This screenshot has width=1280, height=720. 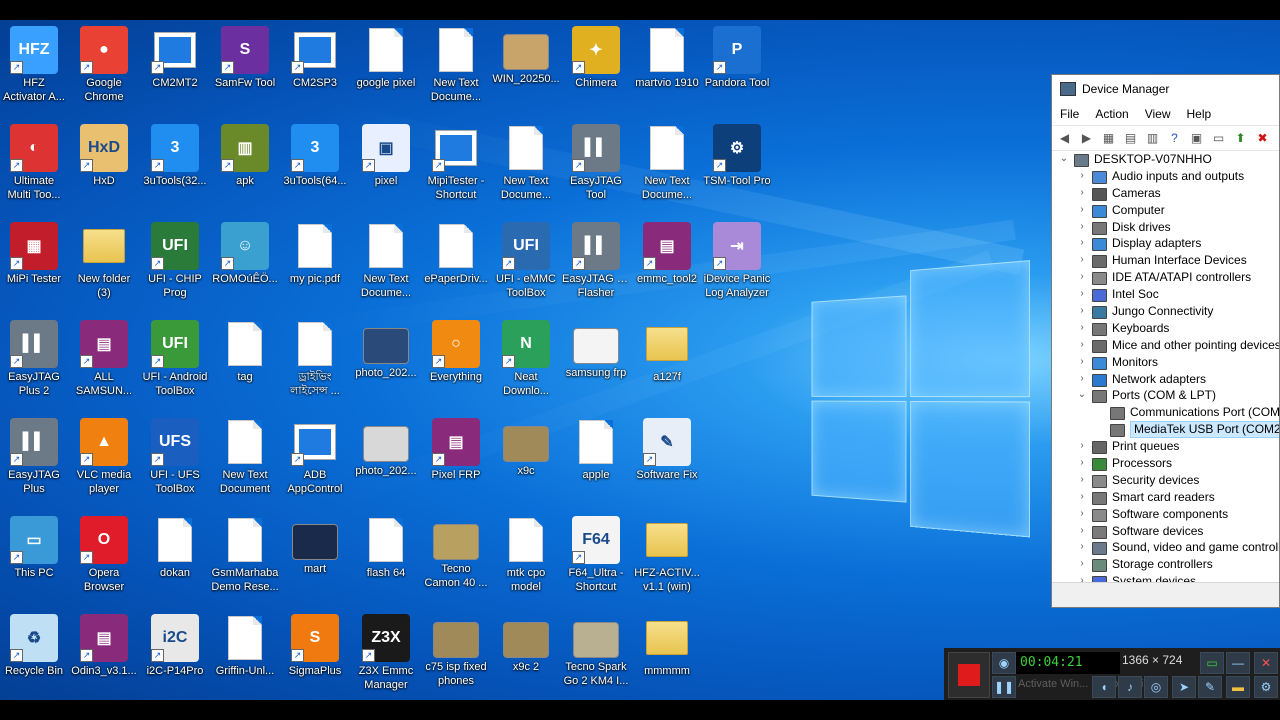 What do you see at coordinates (667, 268) in the screenshot?
I see `desktop-icon: ▤ ↗ emmc_tool2` at bounding box center [667, 268].